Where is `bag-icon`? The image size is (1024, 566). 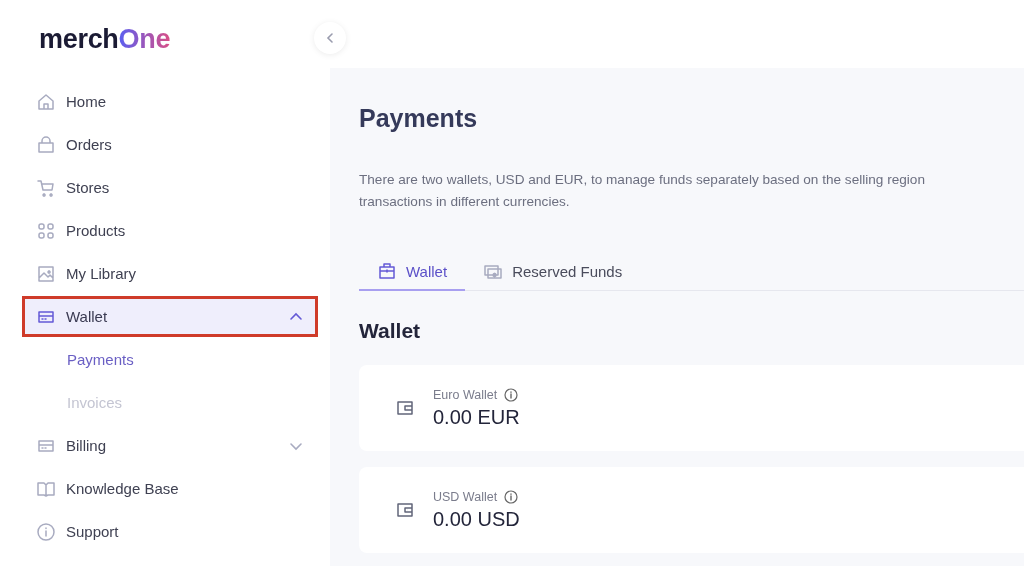
bag-icon is located at coordinates (46, 144).